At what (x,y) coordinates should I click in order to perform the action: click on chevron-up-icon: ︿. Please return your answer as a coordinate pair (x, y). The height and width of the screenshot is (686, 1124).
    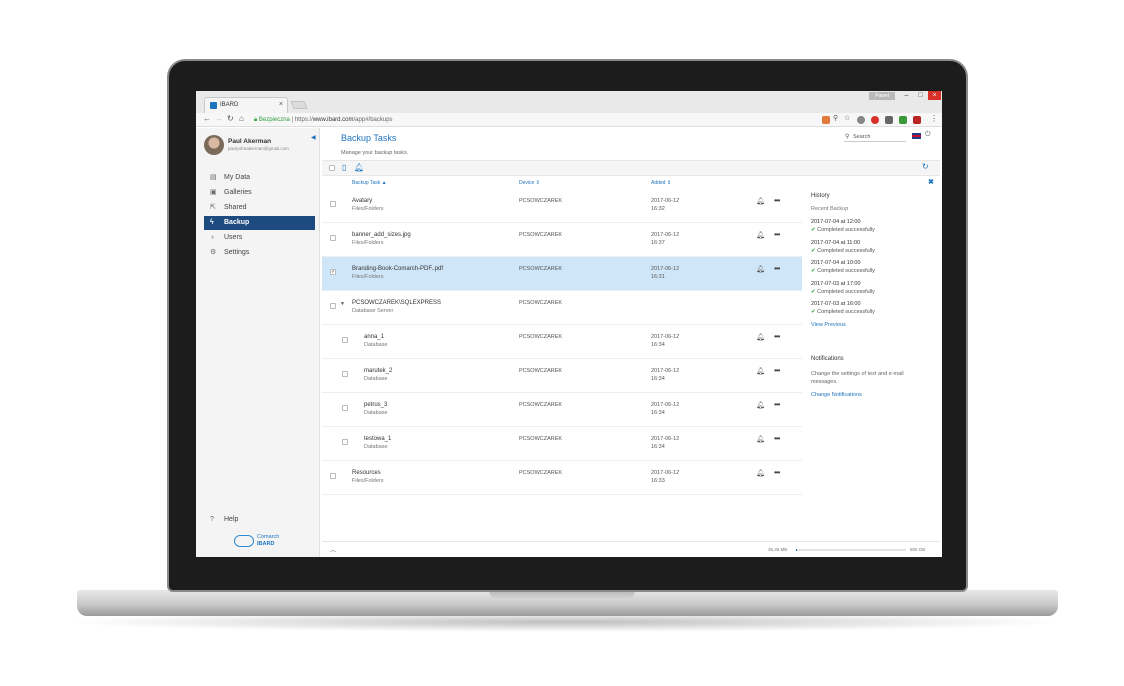
    Looking at the image, I should click on (333, 549).